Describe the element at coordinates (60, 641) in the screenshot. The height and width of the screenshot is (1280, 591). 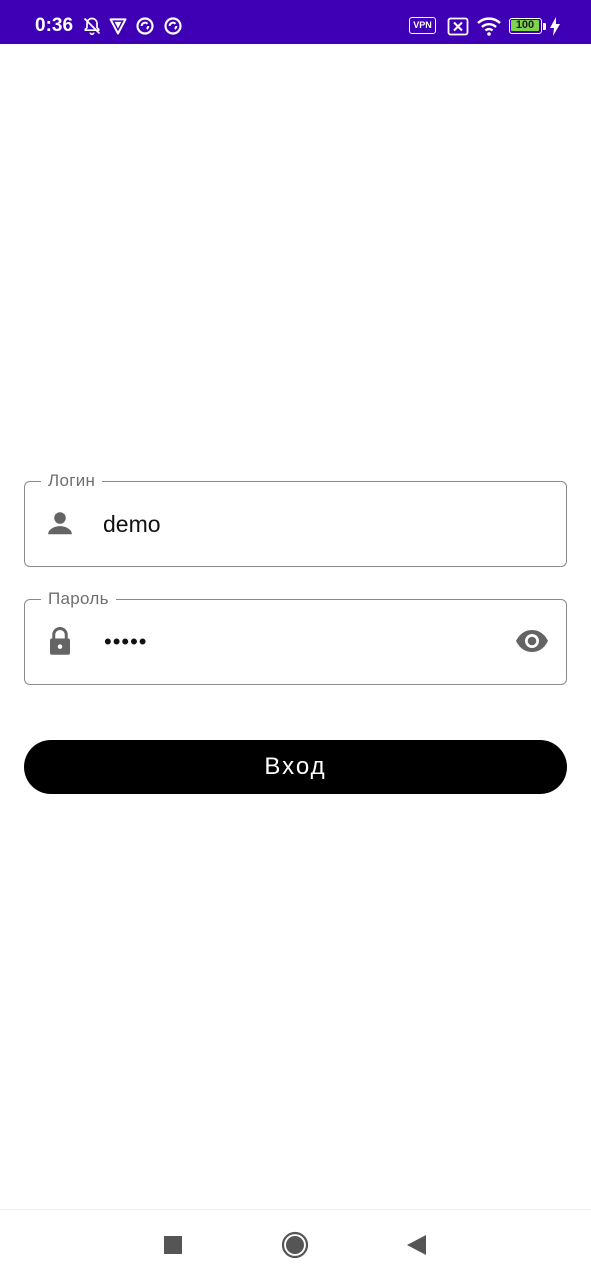
I see `lock-icon` at that location.